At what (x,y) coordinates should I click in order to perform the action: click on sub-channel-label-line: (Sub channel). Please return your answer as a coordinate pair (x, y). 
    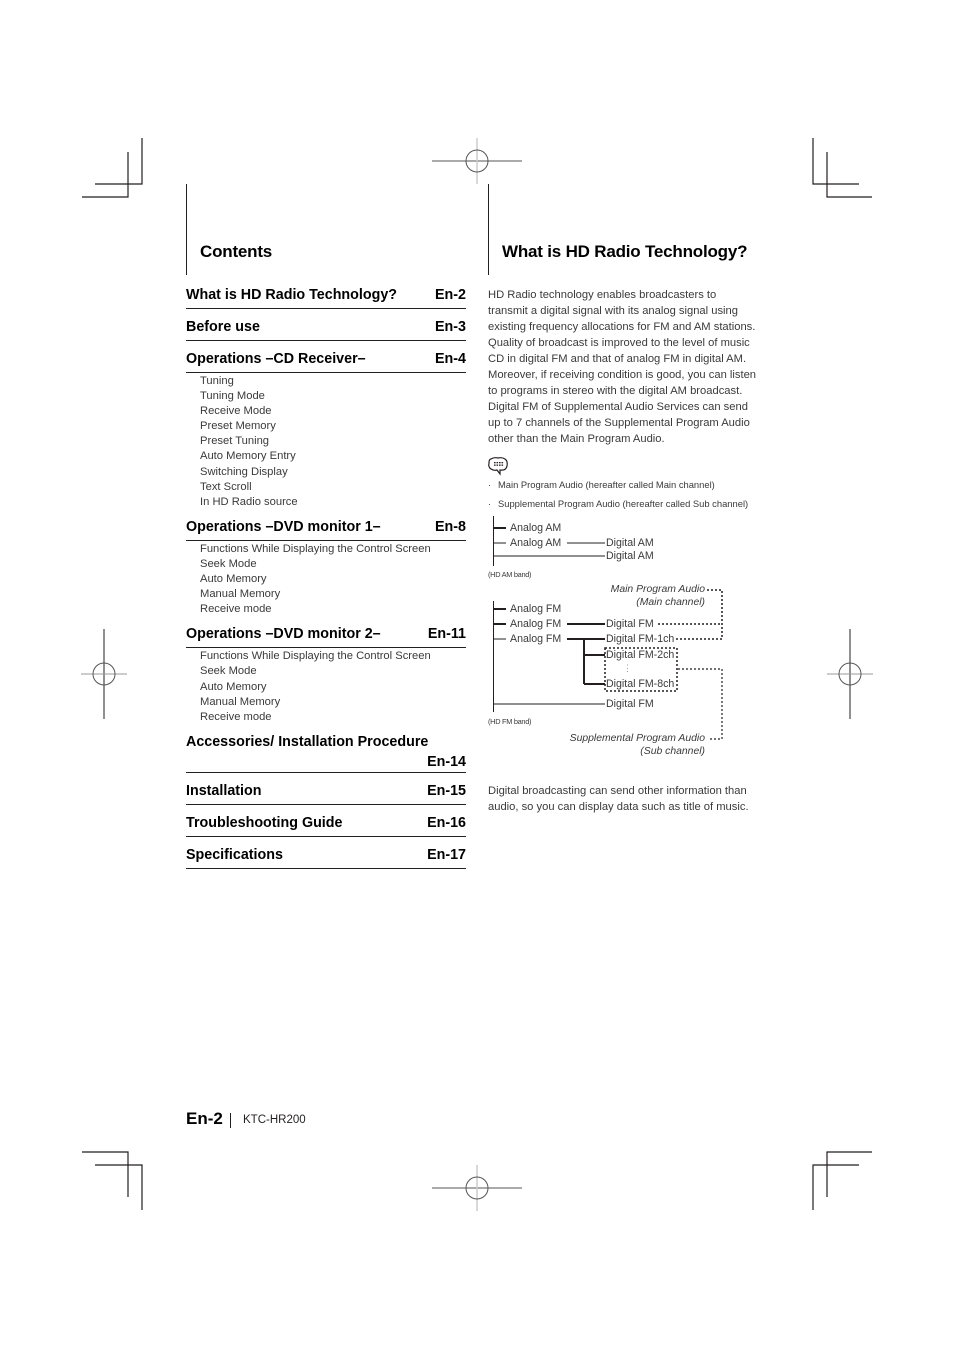
    Looking at the image, I should click on (672, 751).